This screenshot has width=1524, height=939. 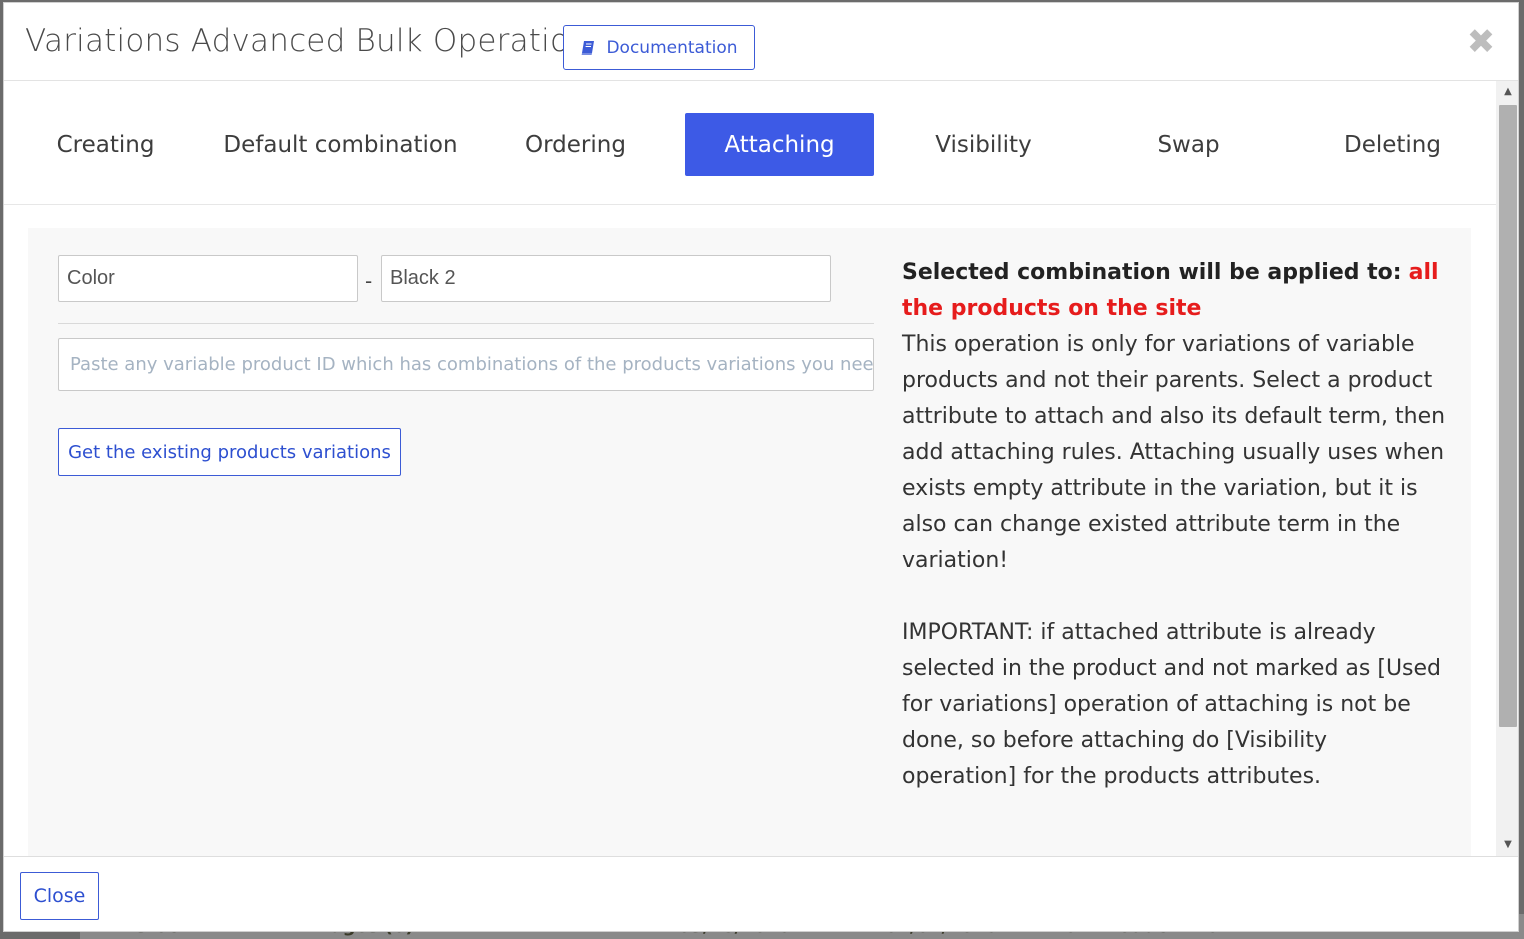 What do you see at coordinates (1508, 416) in the screenshot?
I see `scroll-thumb` at bounding box center [1508, 416].